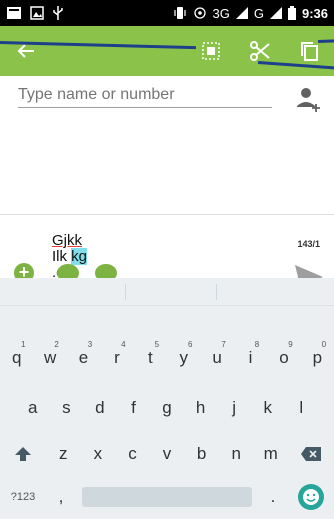 This screenshot has width=334, height=519. I want to click on key-w: 2w, so click(49, 354).